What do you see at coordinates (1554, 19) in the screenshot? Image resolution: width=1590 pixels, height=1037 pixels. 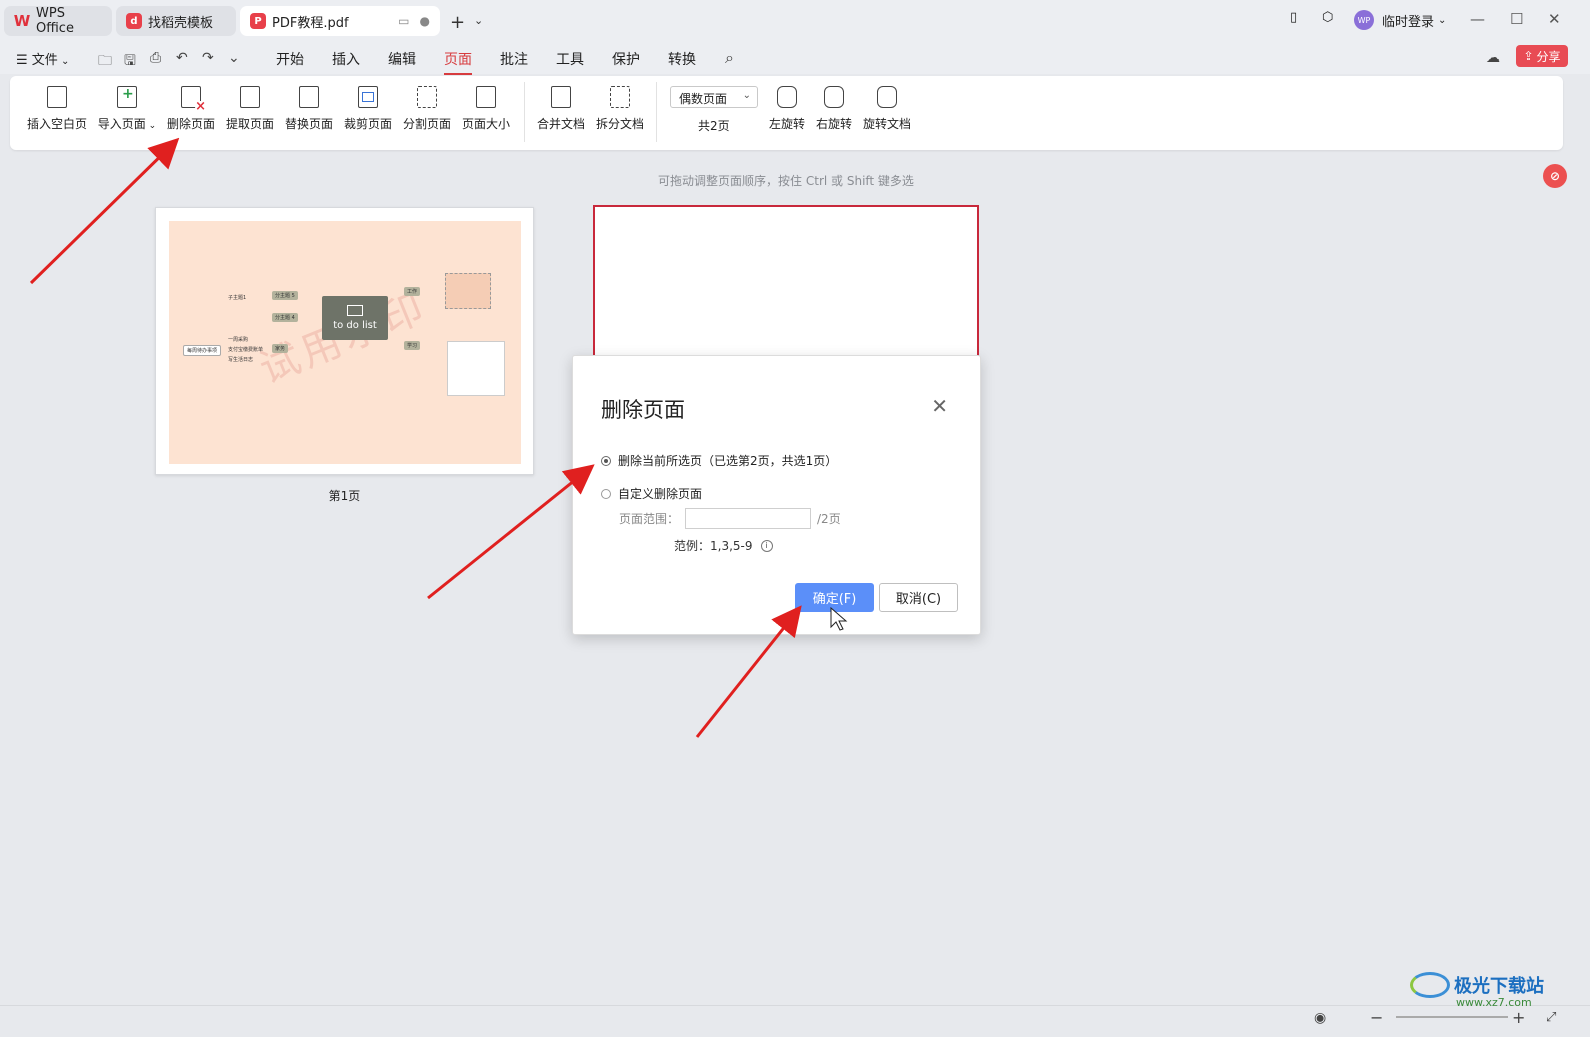 I see `close-window-icon: ✕` at bounding box center [1554, 19].